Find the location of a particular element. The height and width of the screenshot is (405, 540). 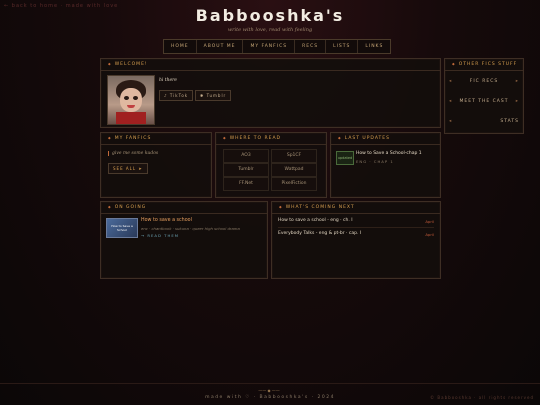

fanfics-heading: MY FANFICS is located at coordinates (156, 139).